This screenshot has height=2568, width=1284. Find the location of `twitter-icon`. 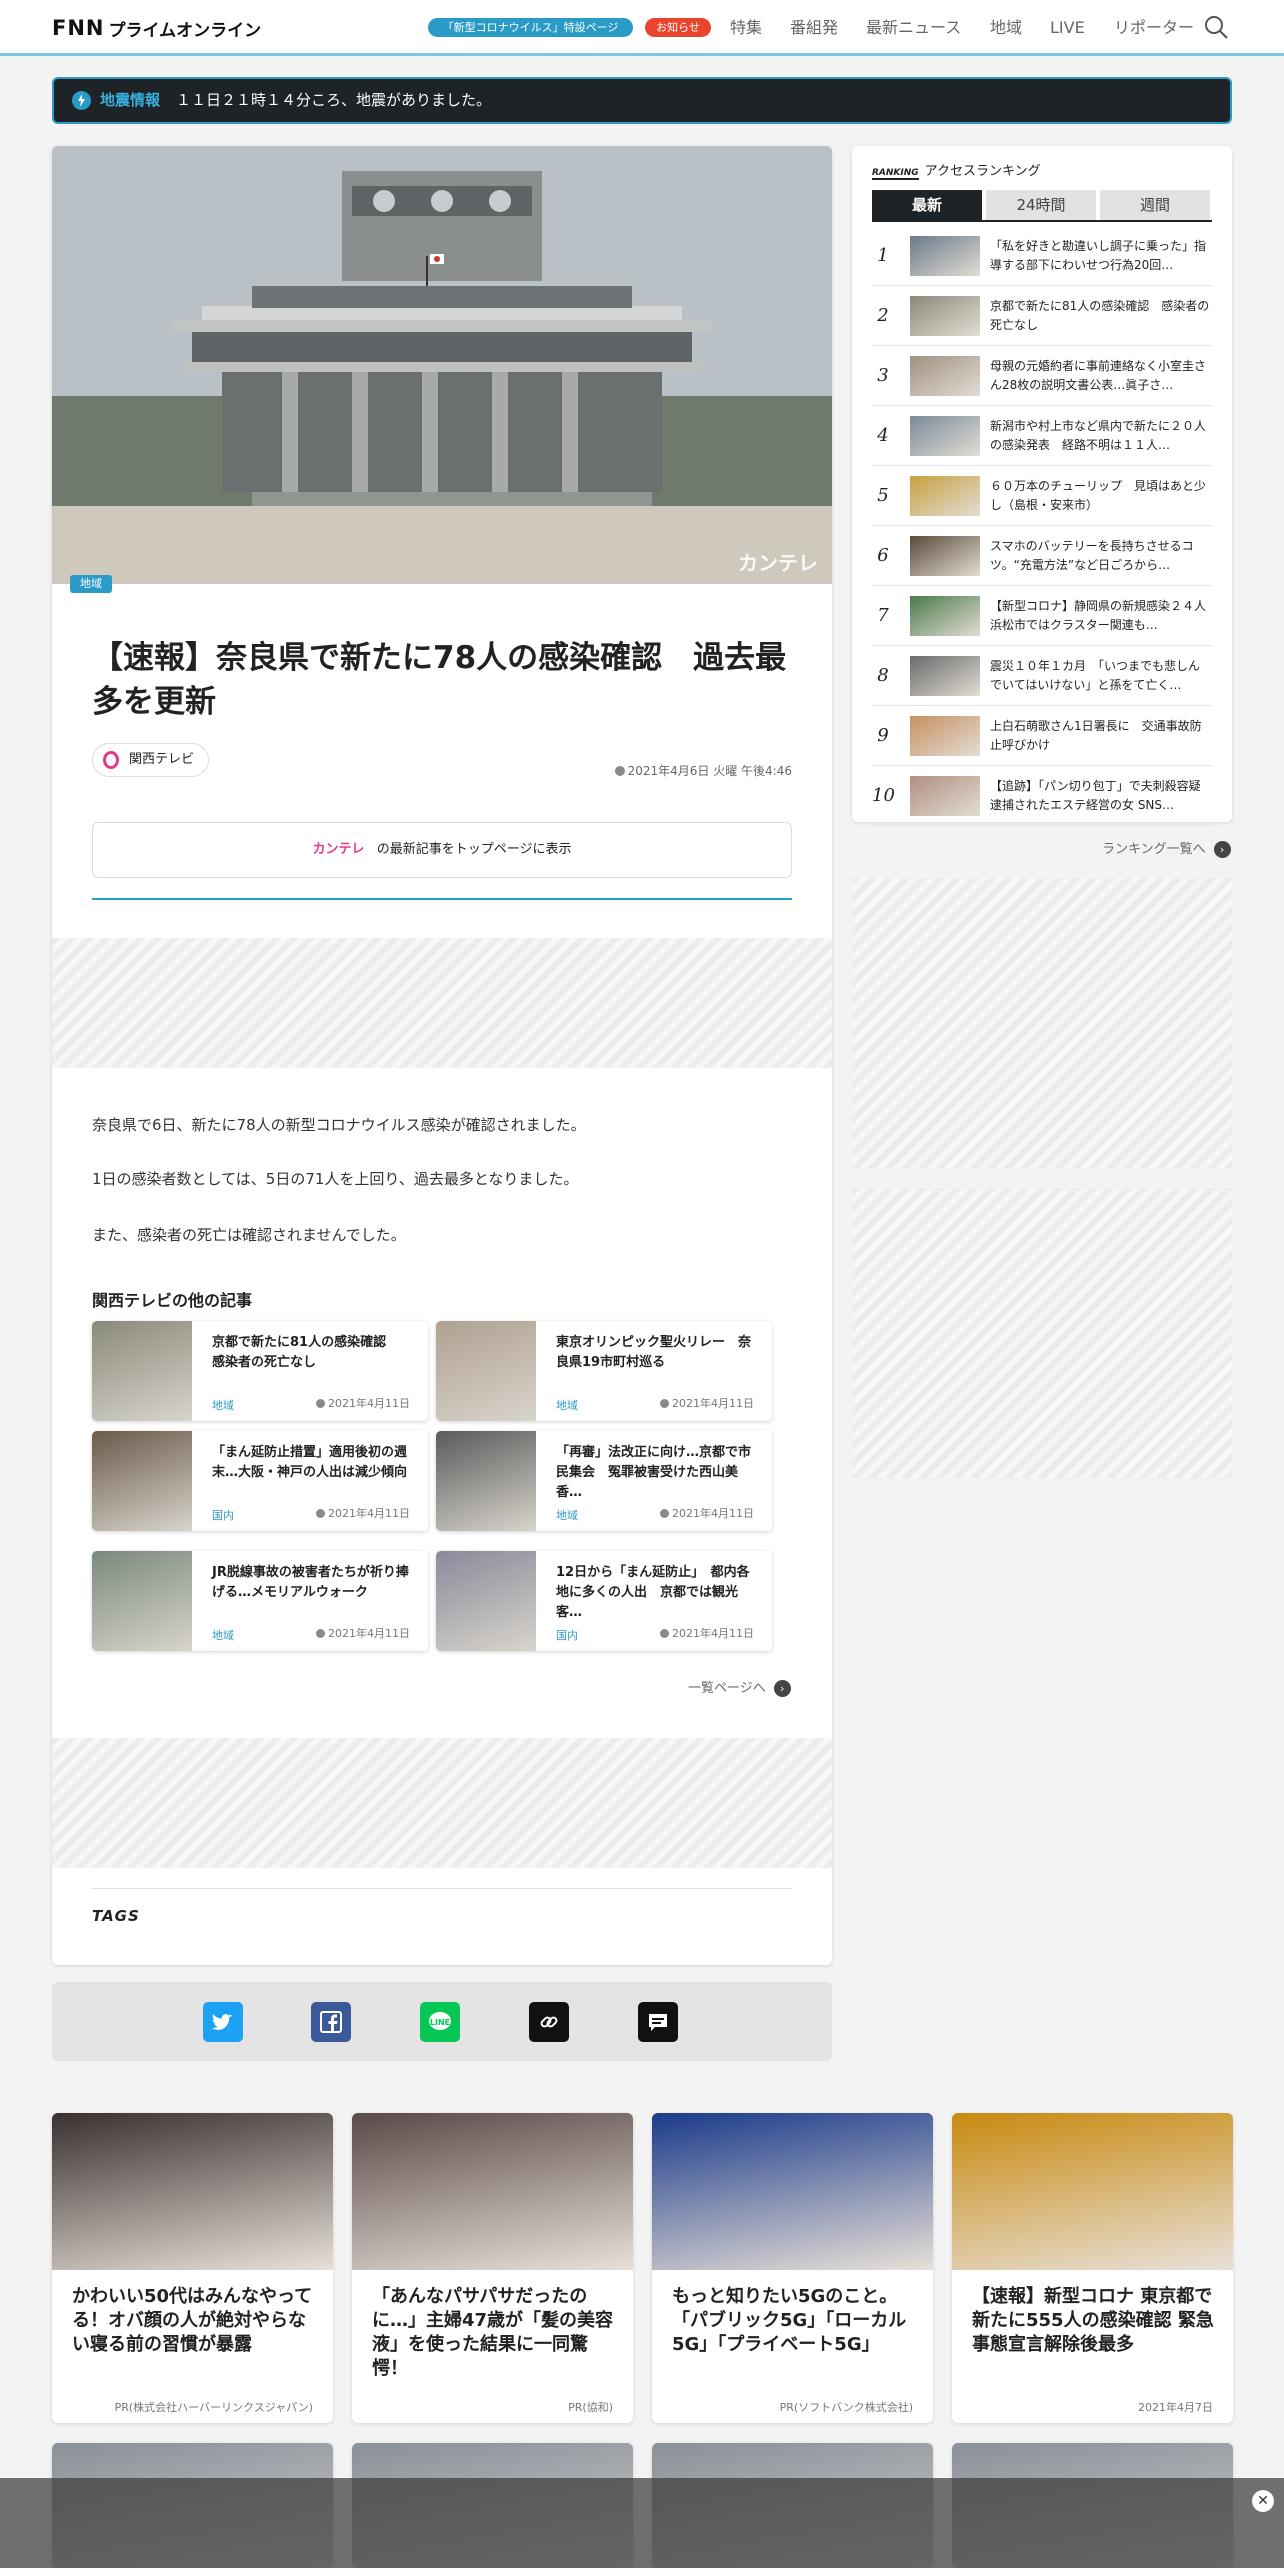

twitter-icon is located at coordinates (221, 2022).